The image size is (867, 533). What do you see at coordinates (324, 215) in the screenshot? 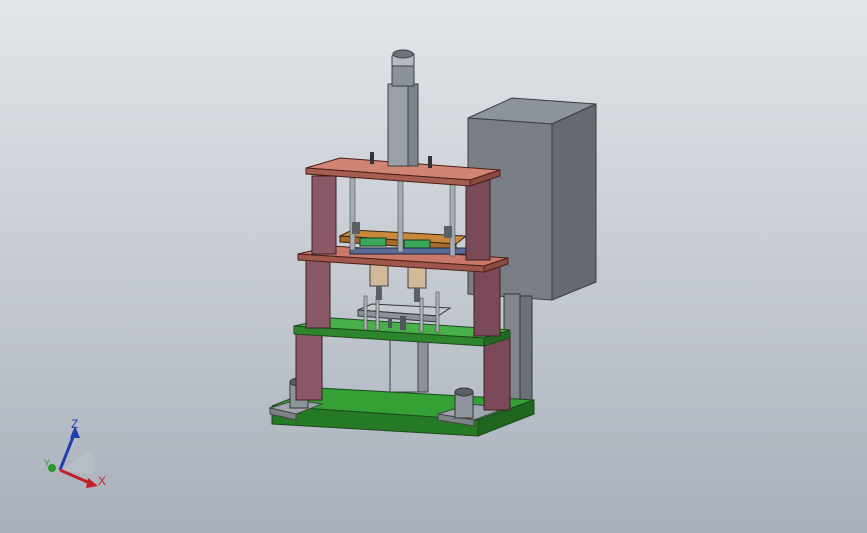
I see `top-column-left` at bounding box center [324, 215].